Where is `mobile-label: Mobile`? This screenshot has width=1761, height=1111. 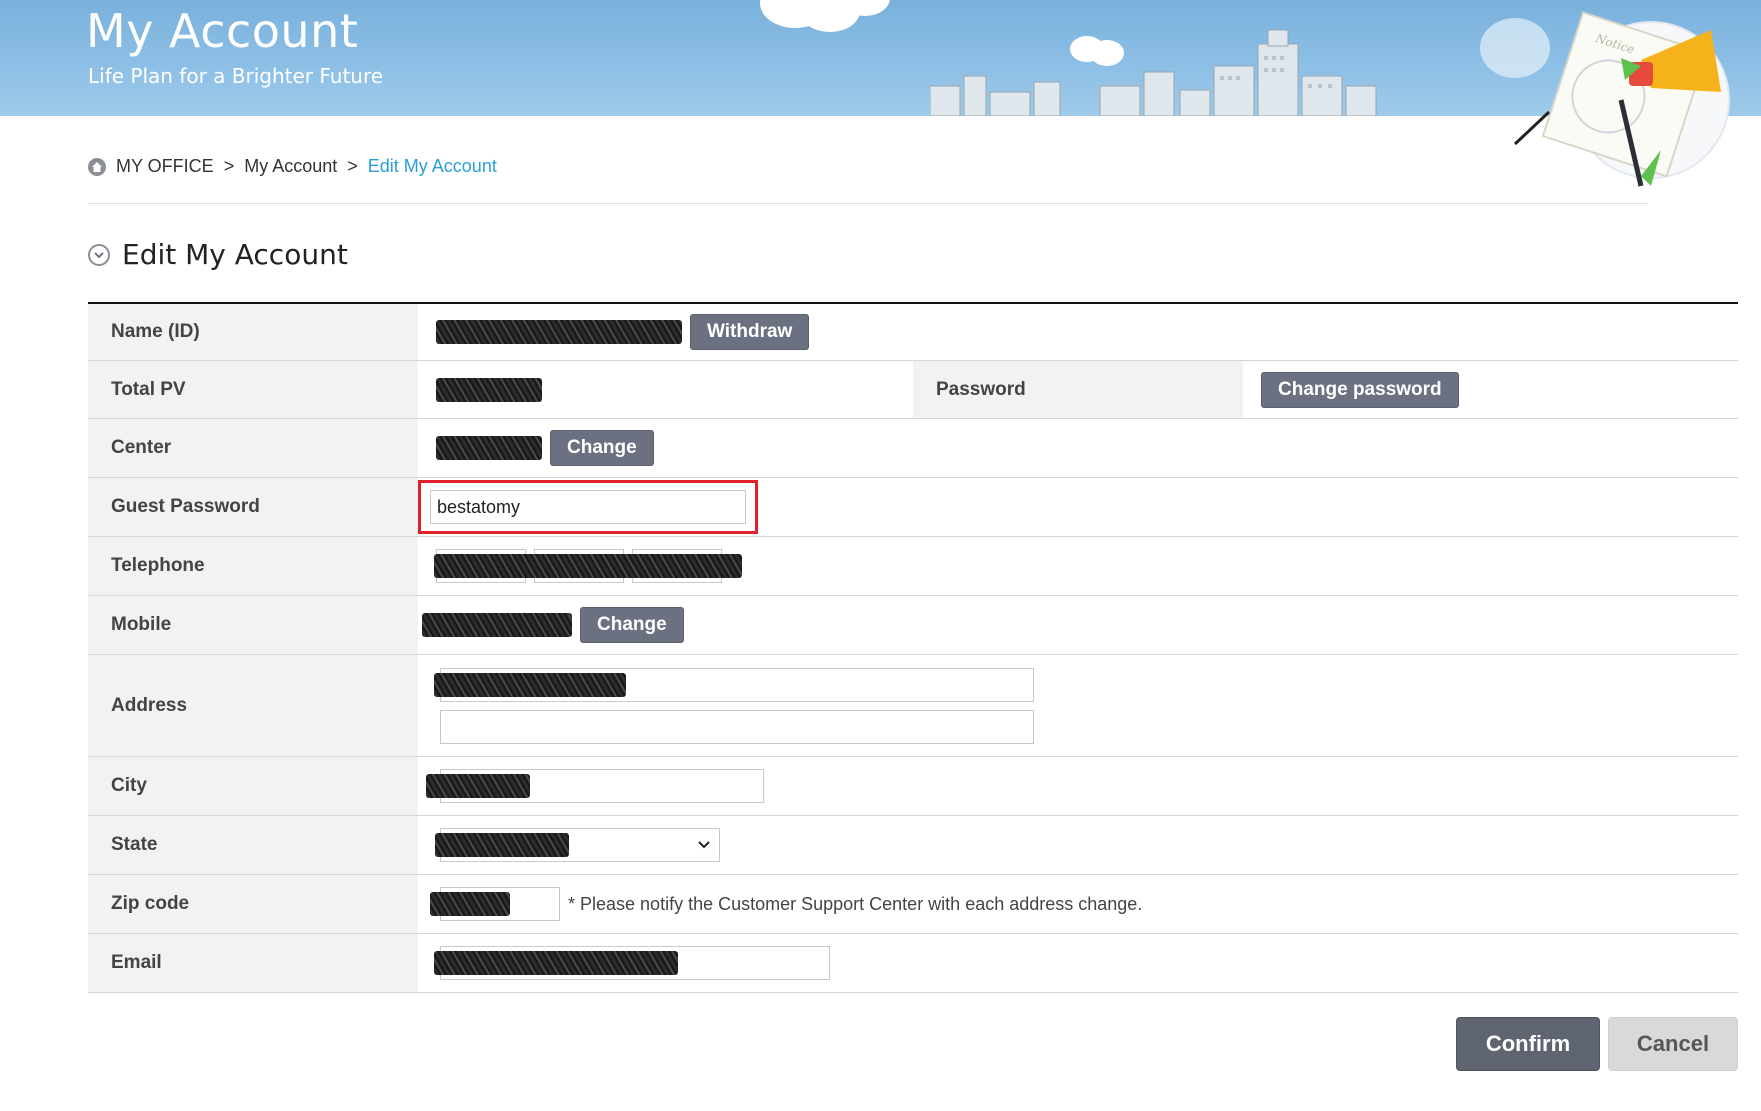
mobile-label: Mobile is located at coordinates (253, 625).